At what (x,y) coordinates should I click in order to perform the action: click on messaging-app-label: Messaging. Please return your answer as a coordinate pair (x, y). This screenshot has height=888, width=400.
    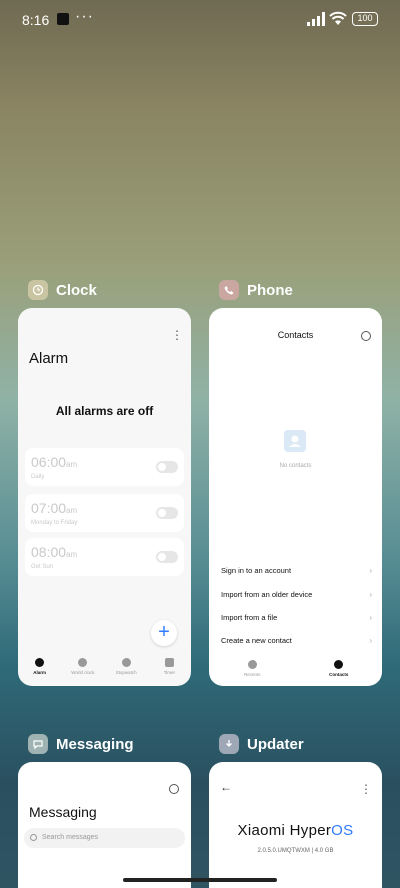
    Looking at the image, I should click on (81, 744).